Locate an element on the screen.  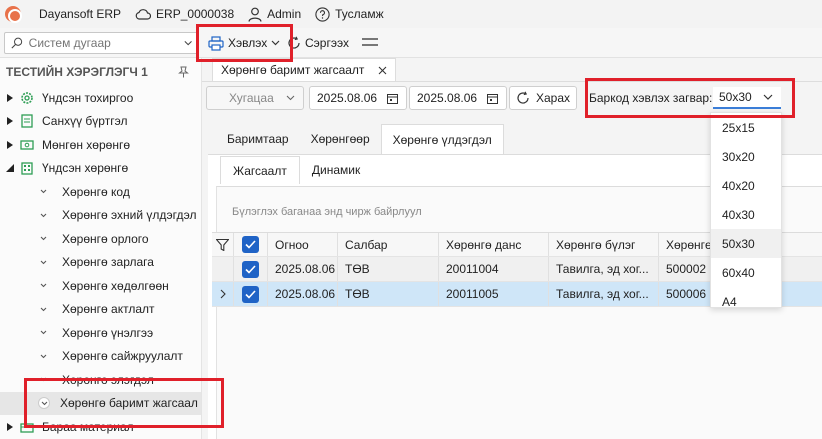
ledger-icon is located at coordinates (27, 121).